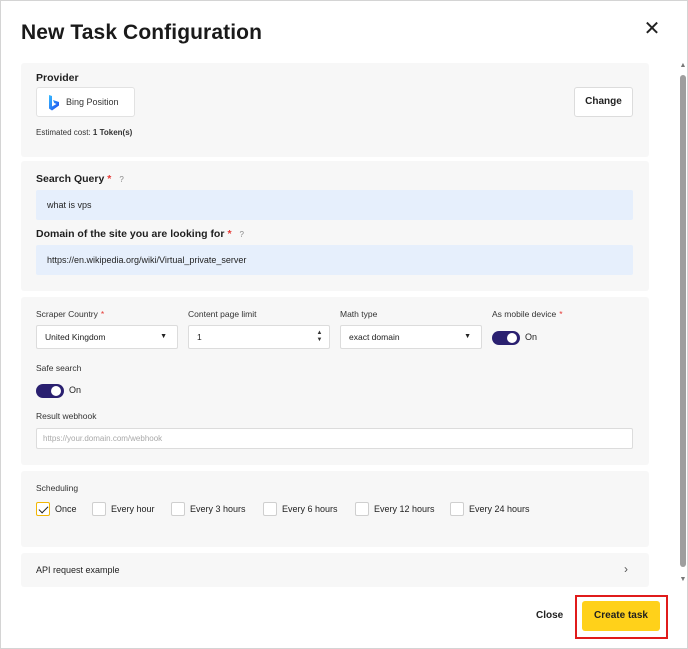 Image resolution: width=688 pixels, height=649 pixels. What do you see at coordinates (499, 509) in the screenshot?
I see `schedule-every-24-hours-label: Every 24 hours` at bounding box center [499, 509].